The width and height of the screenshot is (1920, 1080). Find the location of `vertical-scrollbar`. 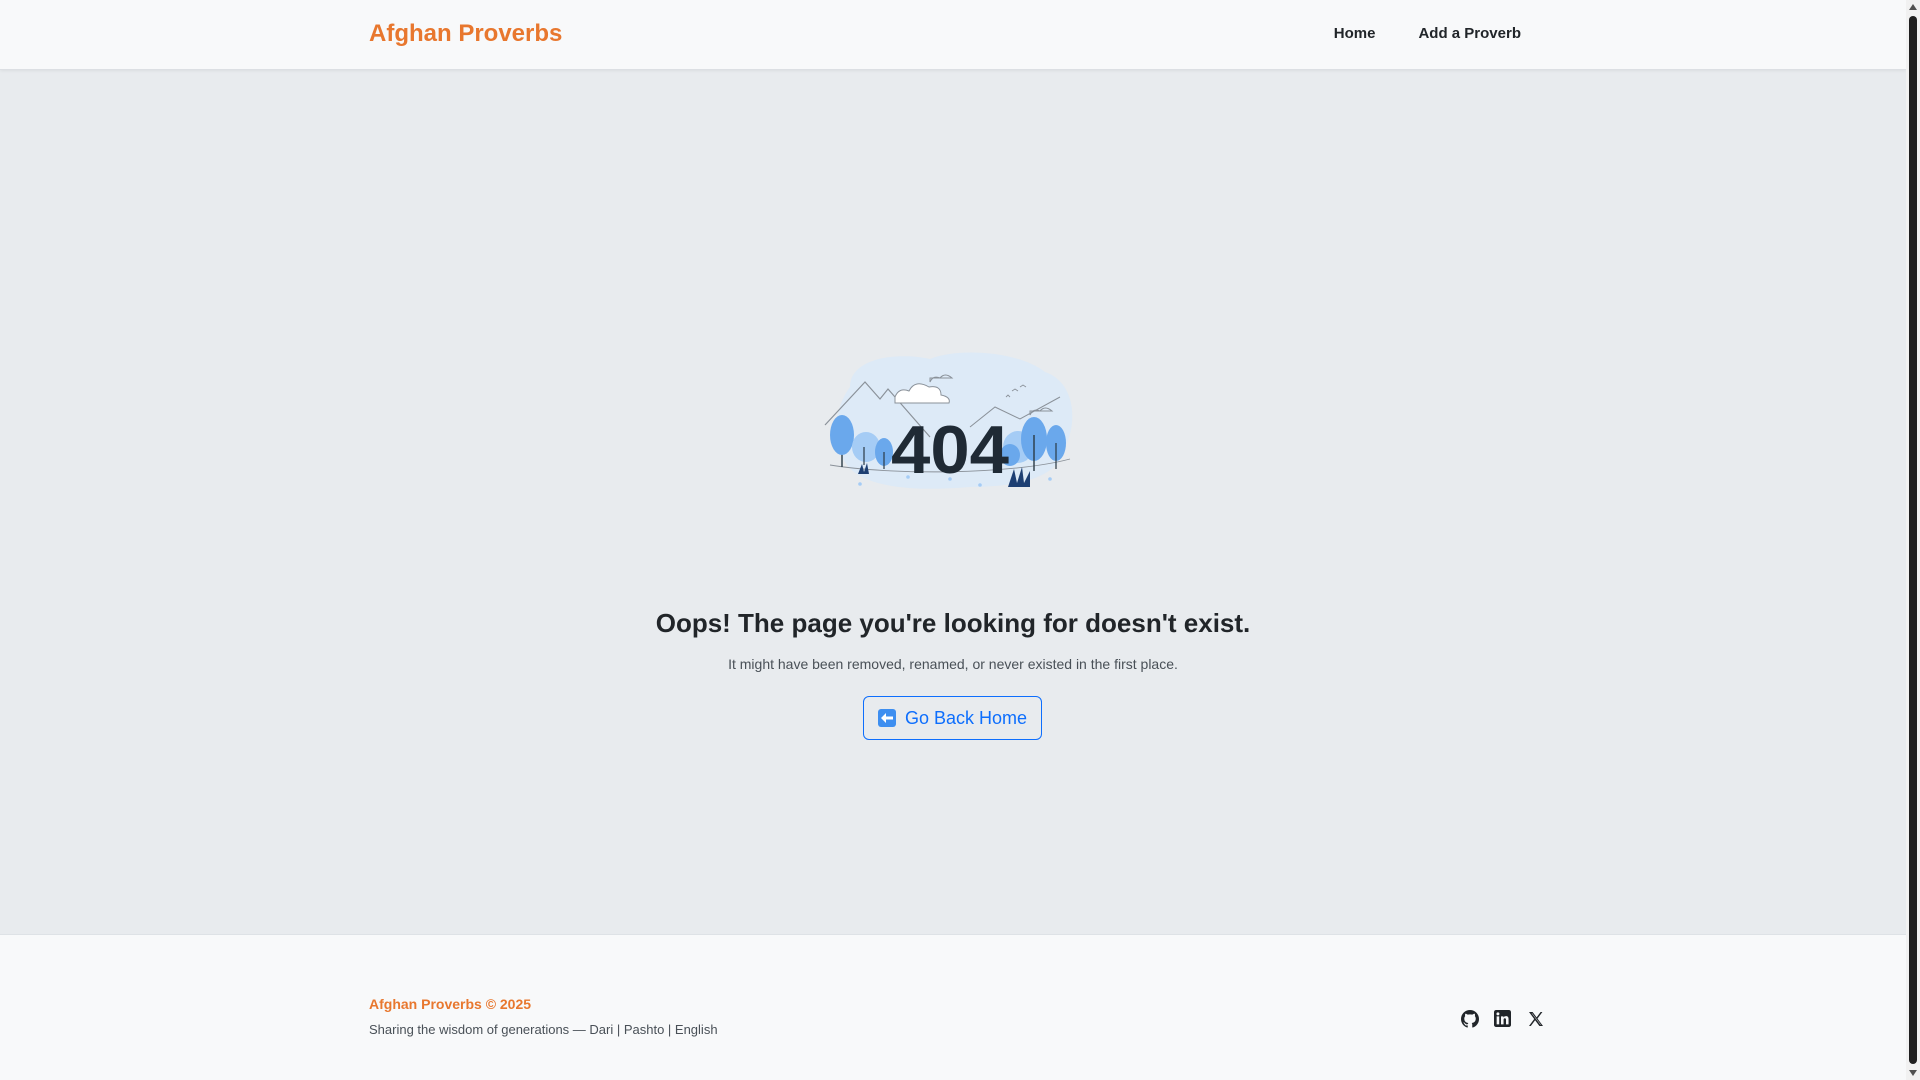

vertical-scrollbar is located at coordinates (1913, 540).